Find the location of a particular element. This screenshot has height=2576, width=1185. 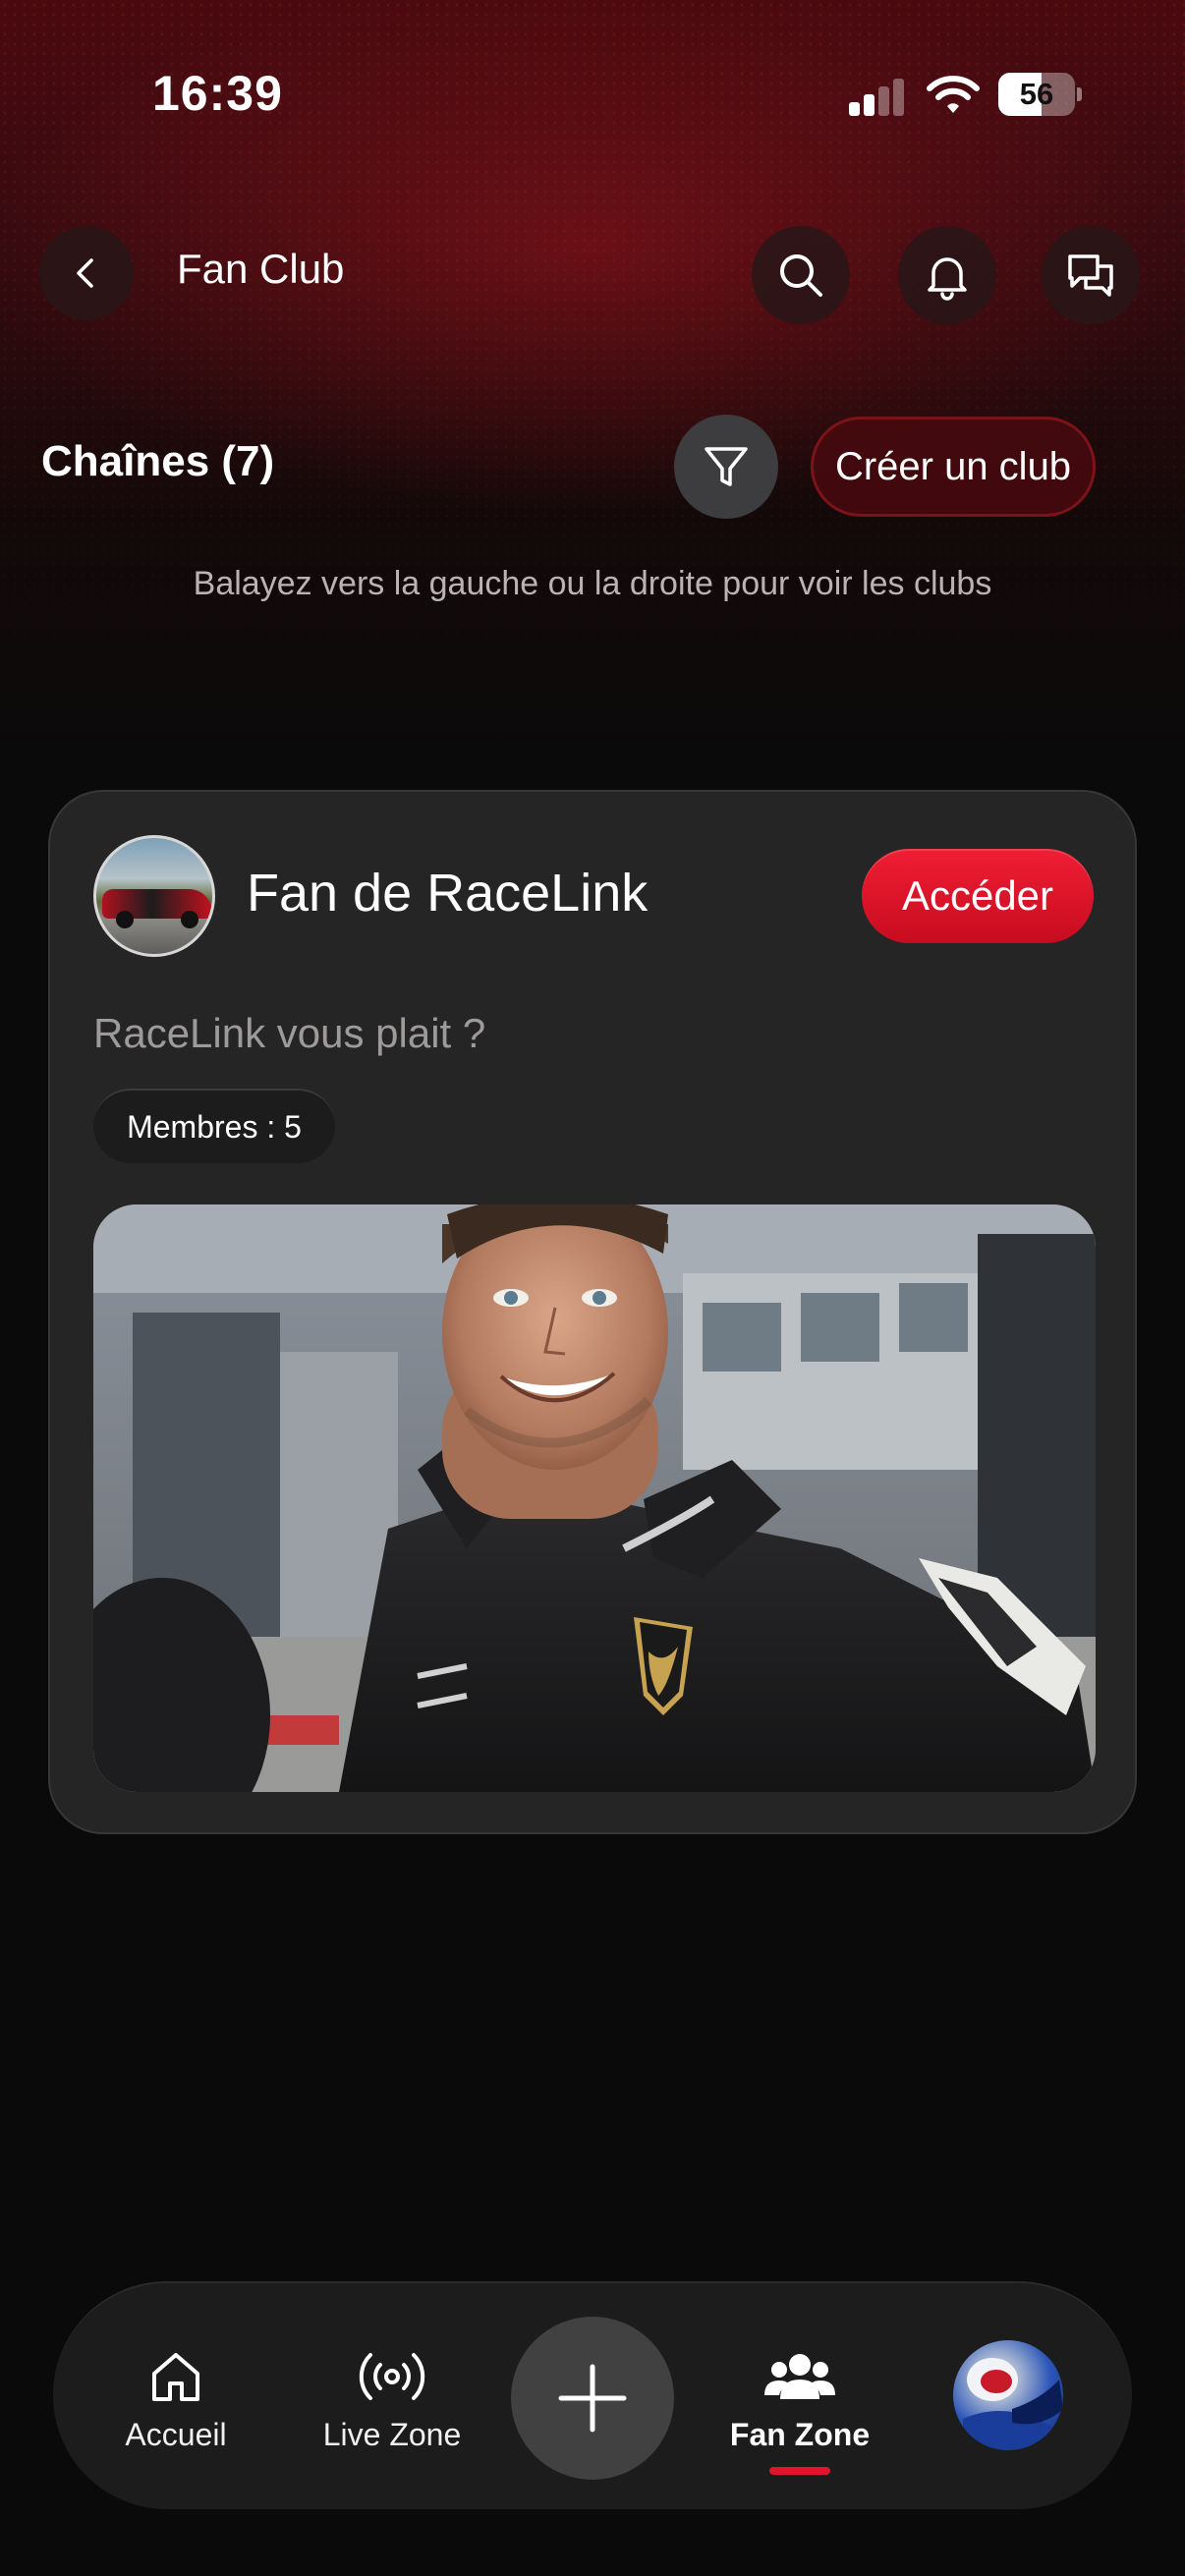

chevron-left-icon is located at coordinates (85, 273).